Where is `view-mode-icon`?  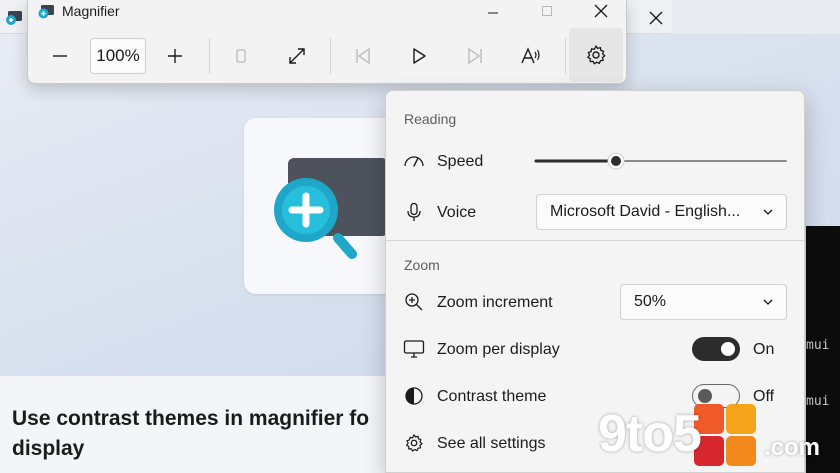
view-mode-icon is located at coordinates (241, 56).